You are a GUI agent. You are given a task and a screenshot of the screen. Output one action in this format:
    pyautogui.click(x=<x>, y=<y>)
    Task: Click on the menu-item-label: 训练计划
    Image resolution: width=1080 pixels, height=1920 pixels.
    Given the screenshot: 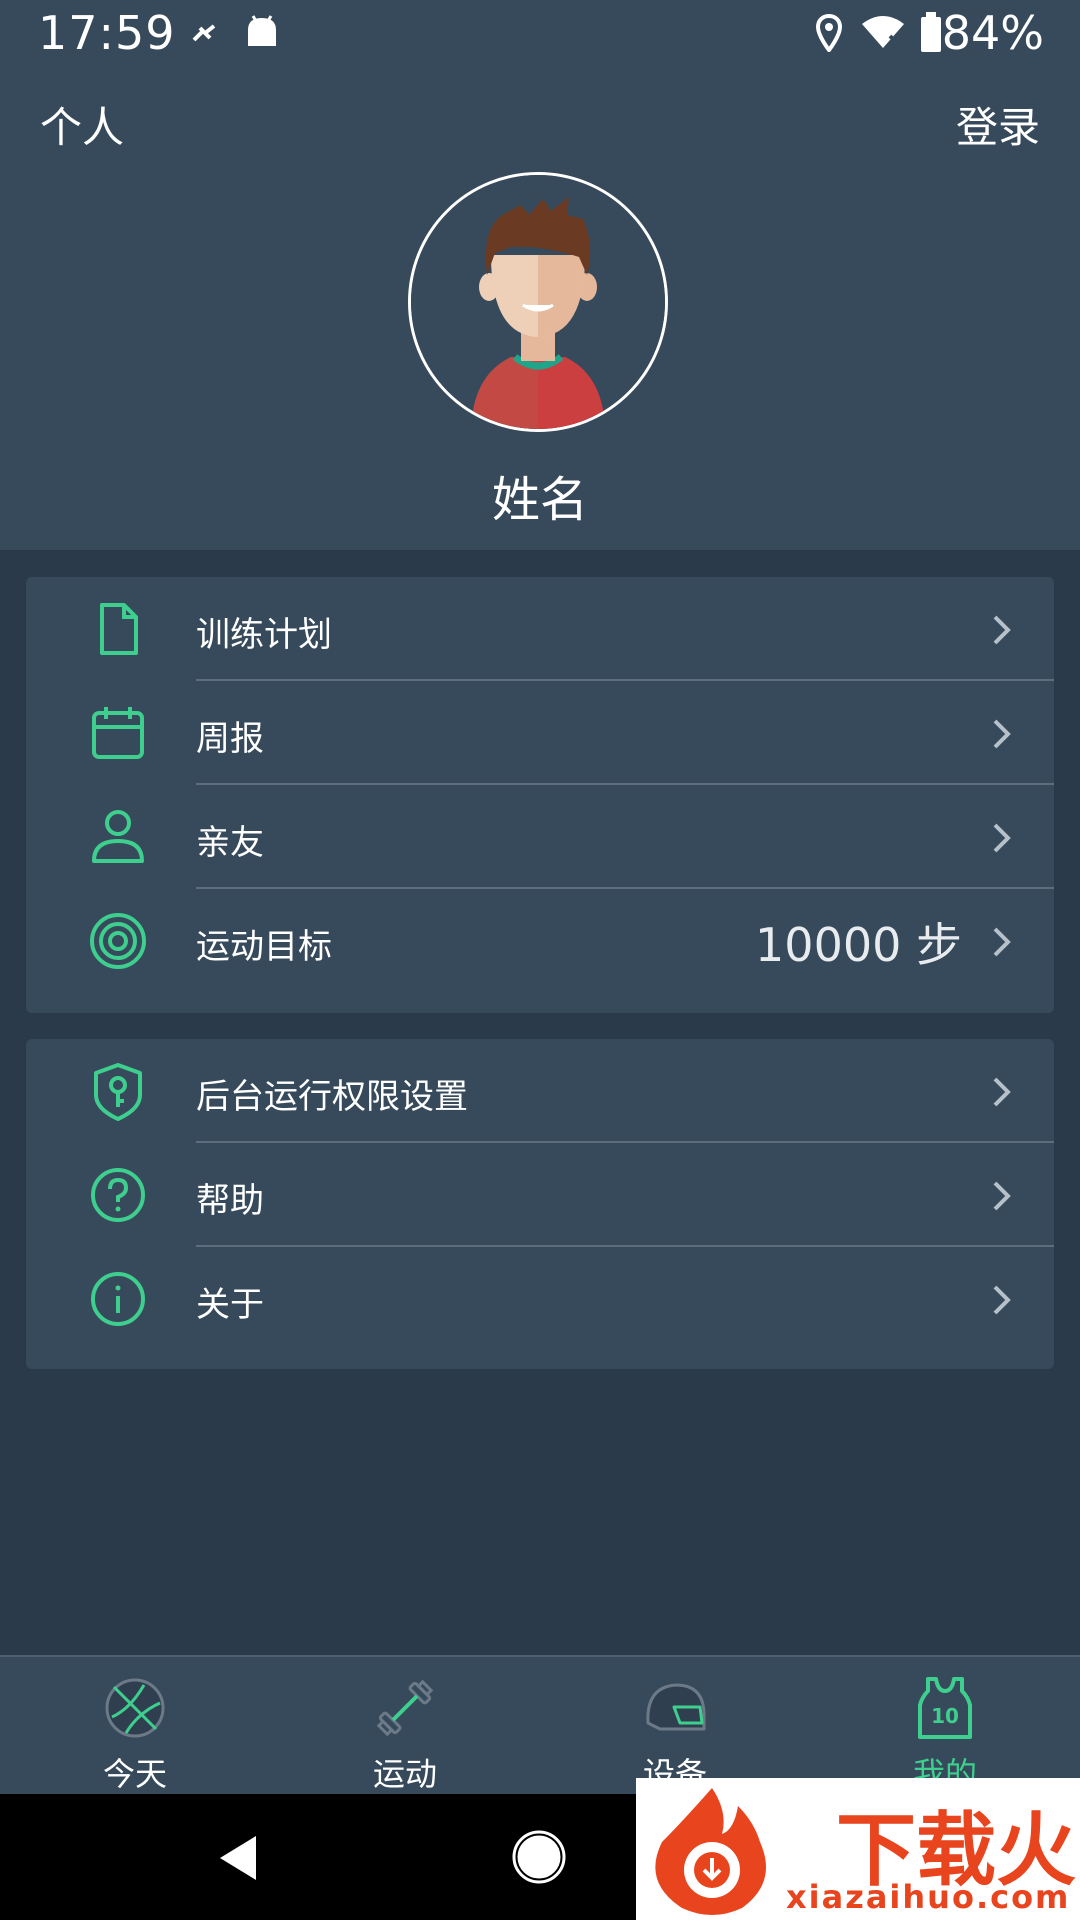 What is the action you would take?
    pyautogui.click(x=264, y=635)
    